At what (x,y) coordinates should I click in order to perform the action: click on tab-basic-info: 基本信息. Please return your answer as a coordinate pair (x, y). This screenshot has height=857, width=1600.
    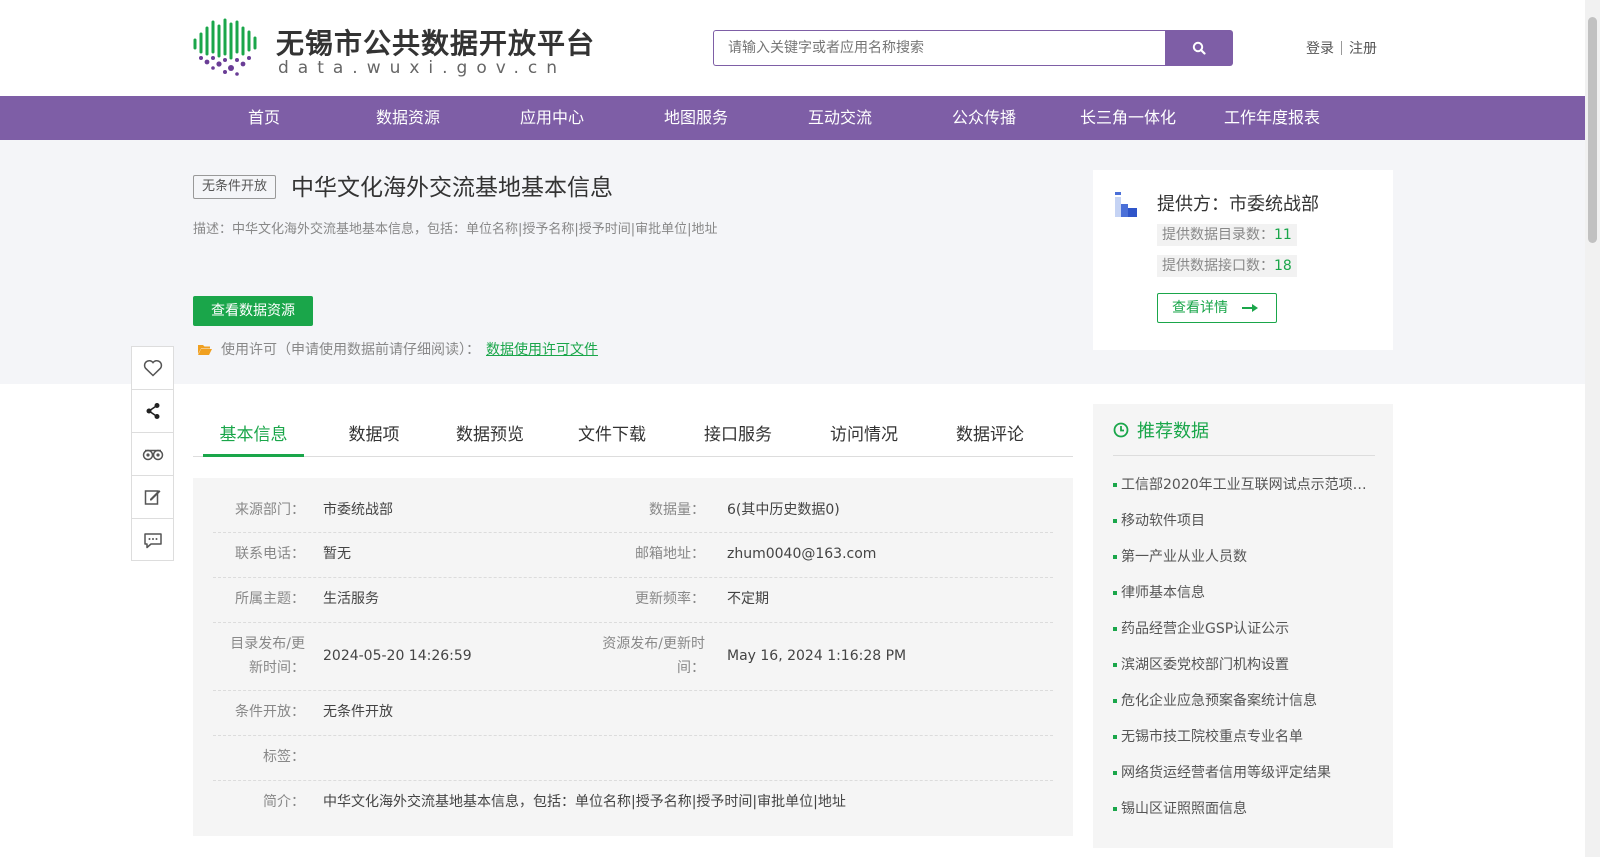
    Looking at the image, I should click on (253, 436).